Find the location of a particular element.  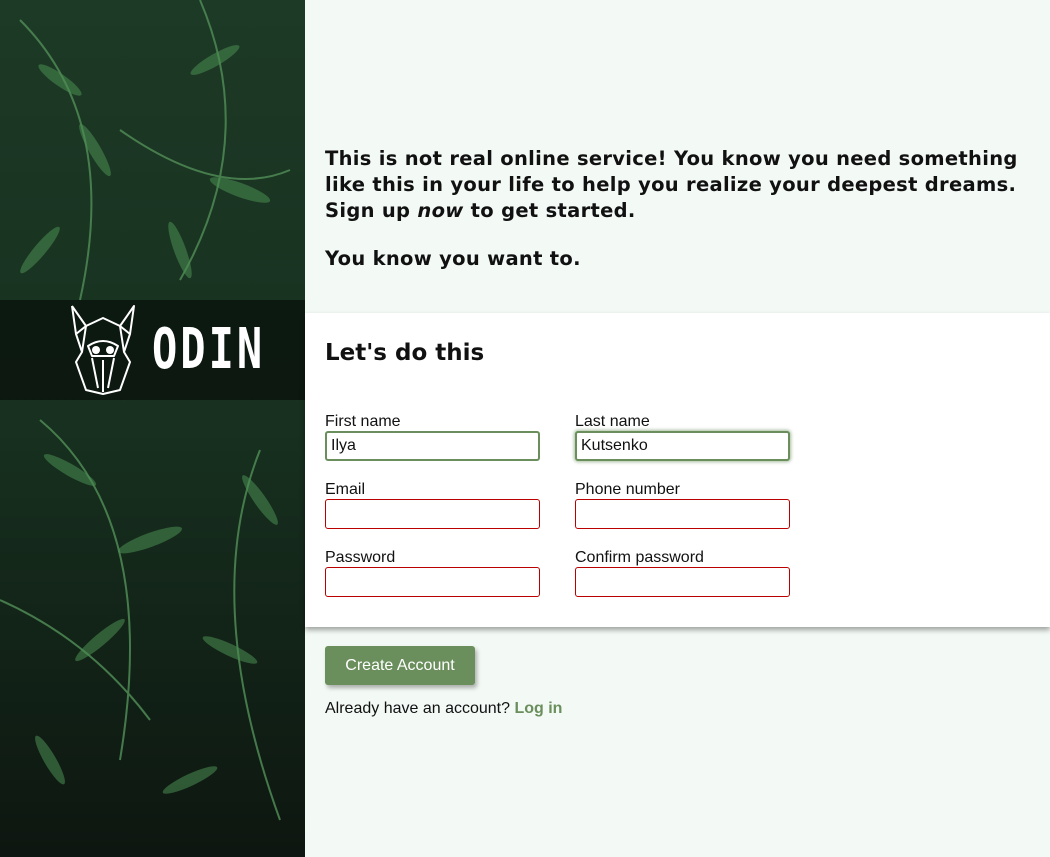

email-field: Email is located at coordinates (432, 505).